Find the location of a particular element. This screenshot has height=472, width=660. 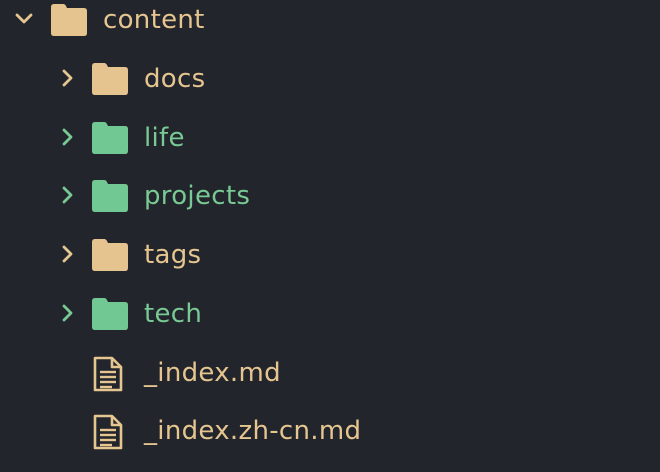

tree-item-label: tags is located at coordinates (173, 255).